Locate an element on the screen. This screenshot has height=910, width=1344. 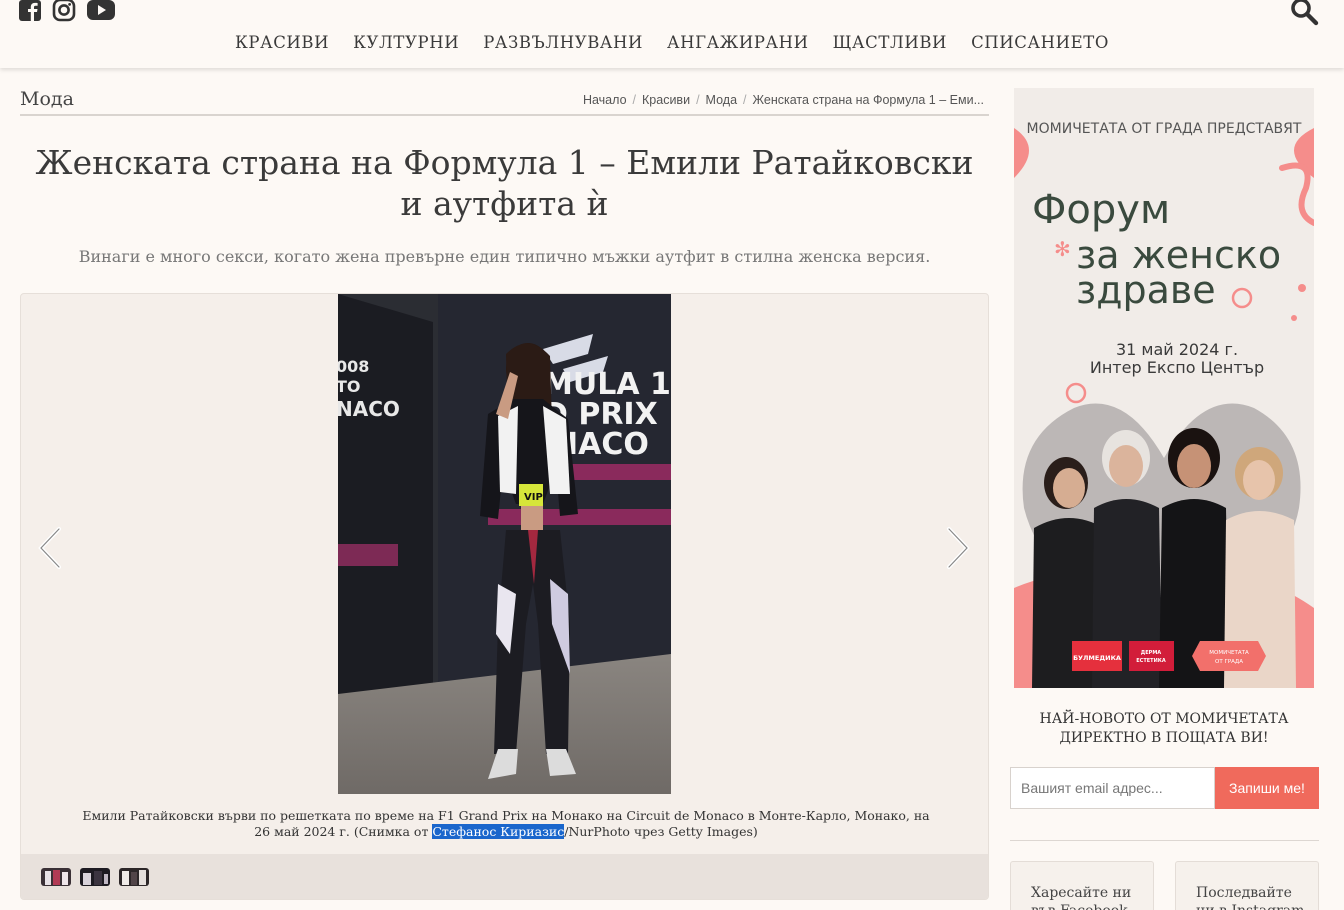
search-icon is located at coordinates (1305, 13).